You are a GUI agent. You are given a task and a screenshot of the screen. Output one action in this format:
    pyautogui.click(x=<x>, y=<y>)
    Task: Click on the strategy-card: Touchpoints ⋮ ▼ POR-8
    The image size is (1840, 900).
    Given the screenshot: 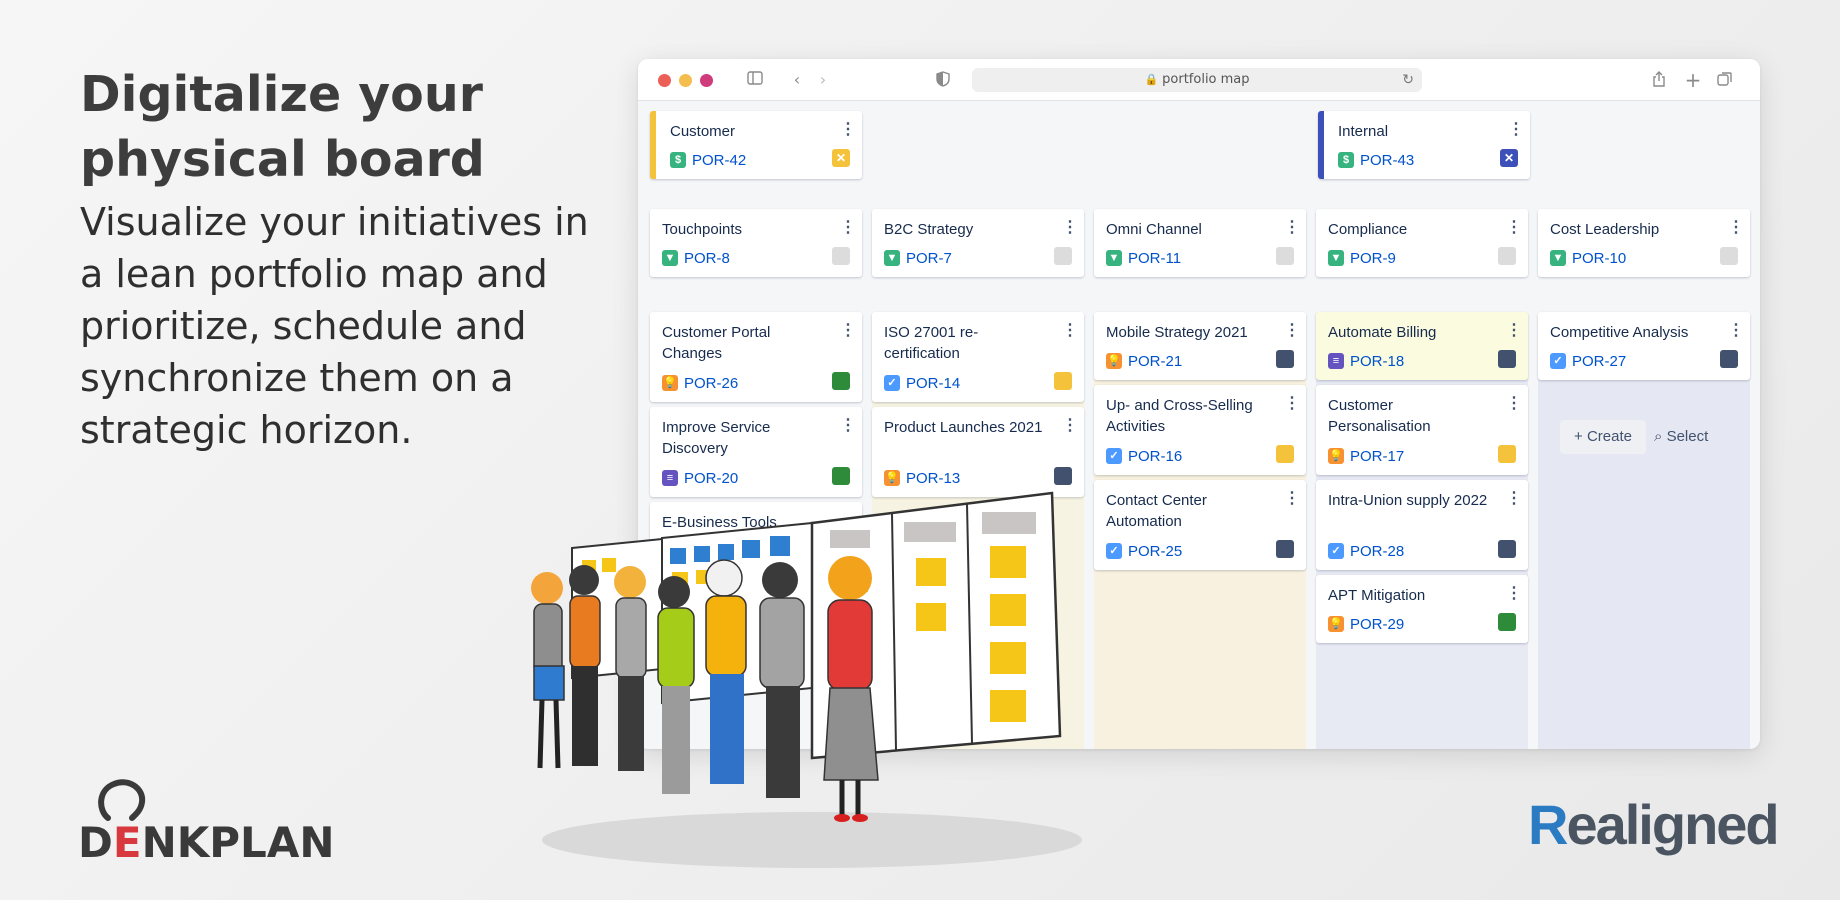 What is the action you would take?
    pyautogui.click(x=756, y=243)
    